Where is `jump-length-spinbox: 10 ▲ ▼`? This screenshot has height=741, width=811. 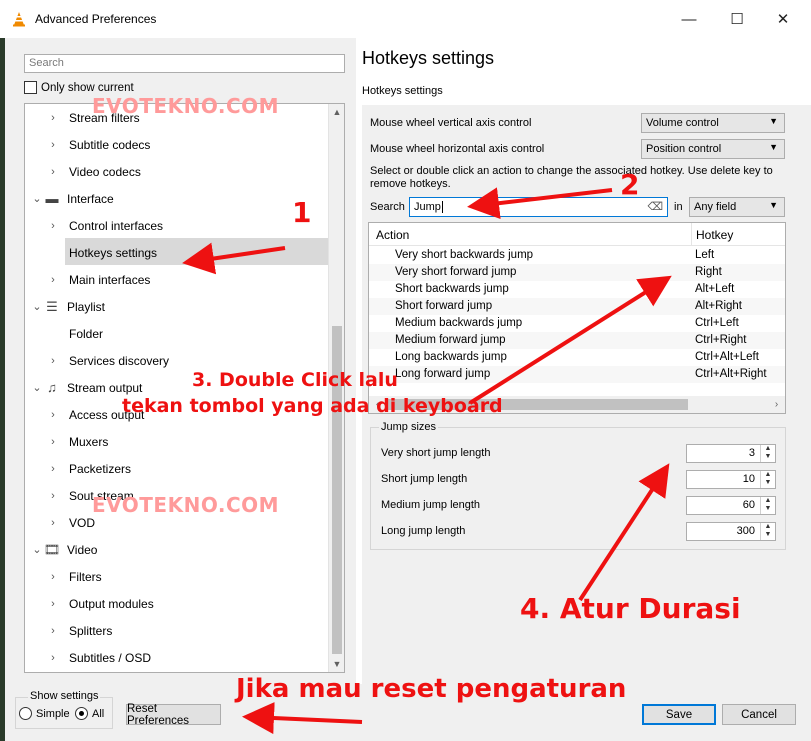 jump-length-spinbox: 10 ▲ ▼ is located at coordinates (731, 479).